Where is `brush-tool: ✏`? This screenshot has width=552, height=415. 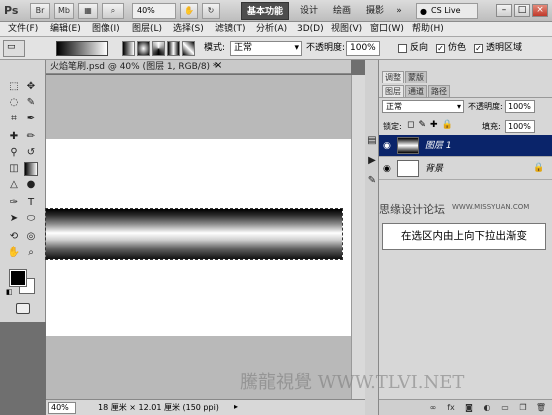
brush-tool: ✏ is located at coordinates (31, 137).